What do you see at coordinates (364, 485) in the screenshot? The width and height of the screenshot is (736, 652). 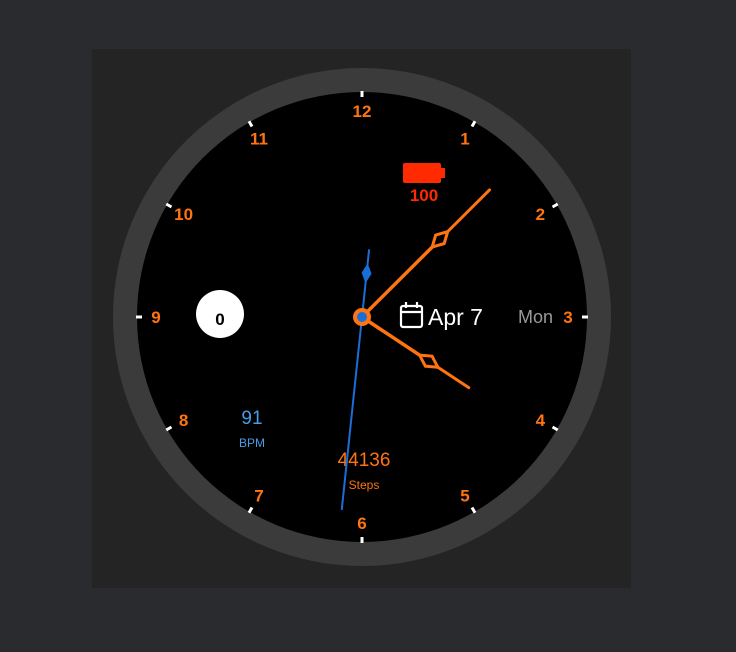 I see `steps-unit: Steps` at bounding box center [364, 485].